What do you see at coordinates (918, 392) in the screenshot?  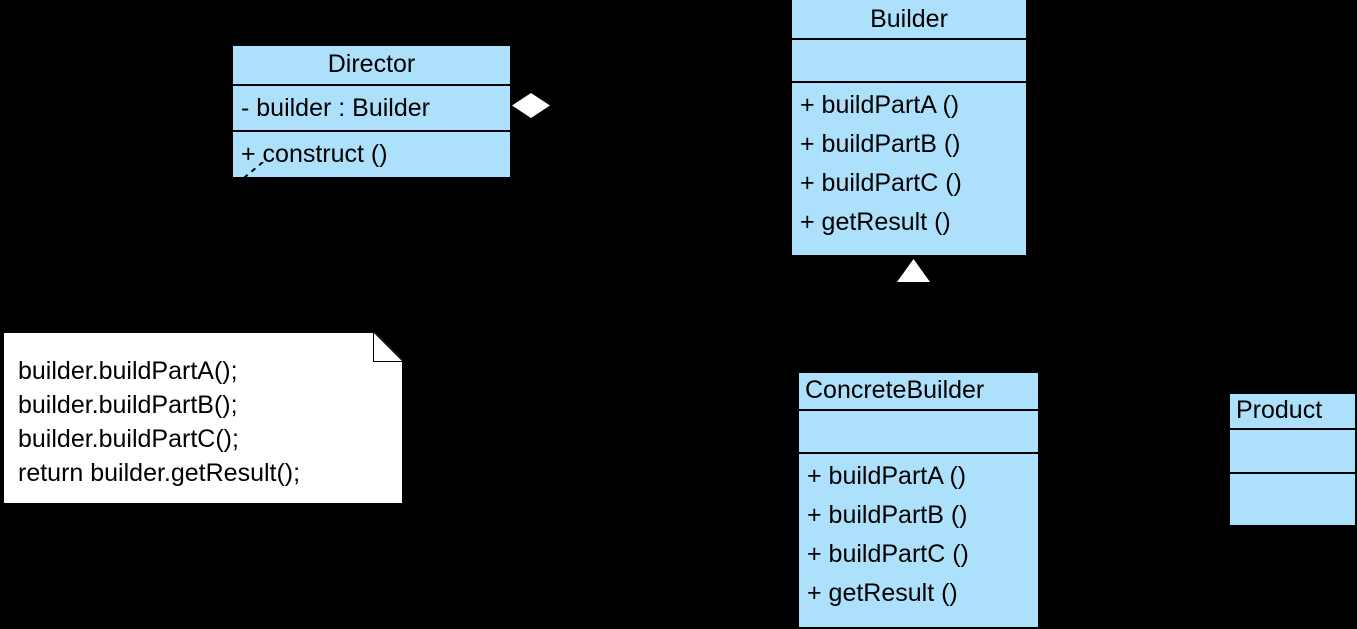 I see `class-title-concretebuilder: ConcreteBuilder` at bounding box center [918, 392].